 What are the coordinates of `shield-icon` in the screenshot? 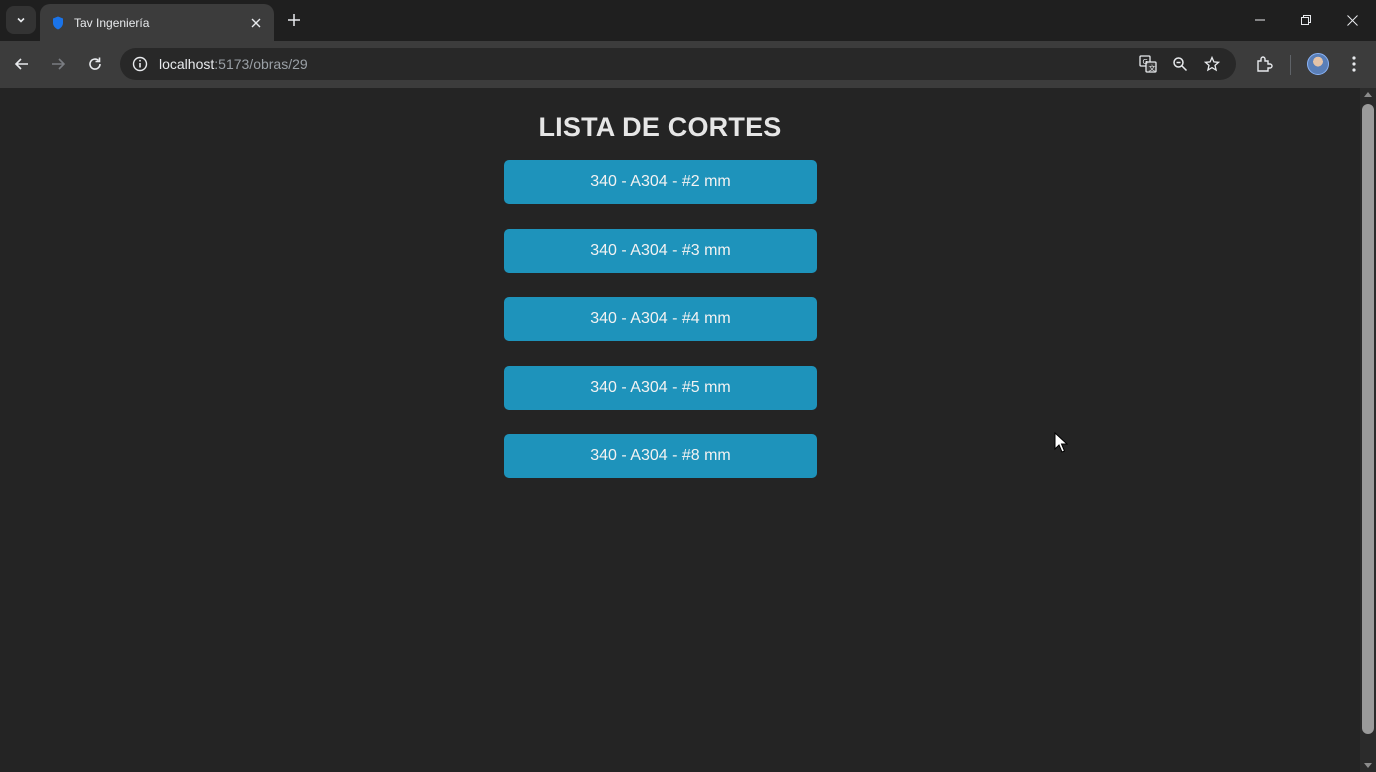 It's located at (58, 23).